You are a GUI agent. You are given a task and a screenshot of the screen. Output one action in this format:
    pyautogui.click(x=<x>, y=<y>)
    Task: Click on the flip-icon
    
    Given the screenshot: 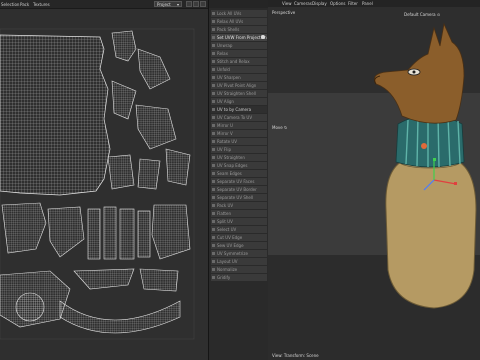 What is the action you would take?
    pyautogui.click(x=213, y=149)
    